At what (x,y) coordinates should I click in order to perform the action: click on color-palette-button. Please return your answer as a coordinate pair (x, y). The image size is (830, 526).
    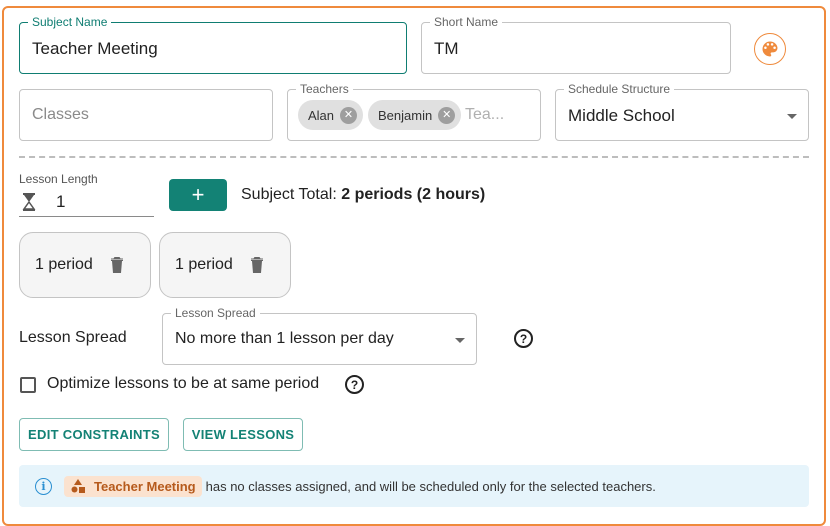
    Looking at the image, I should click on (770, 49).